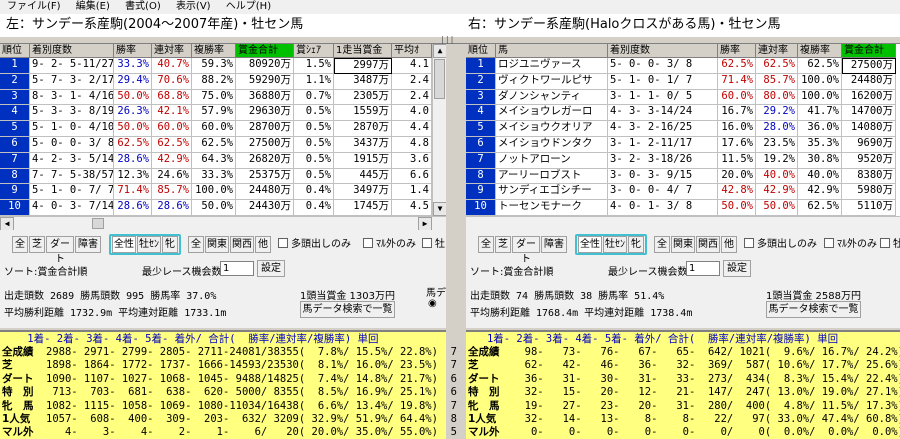 Image resolution: width=900 pixels, height=439 pixels. Describe the element at coordinates (193, 7) in the screenshot. I see `menu-view: 表示(V)` at that location.